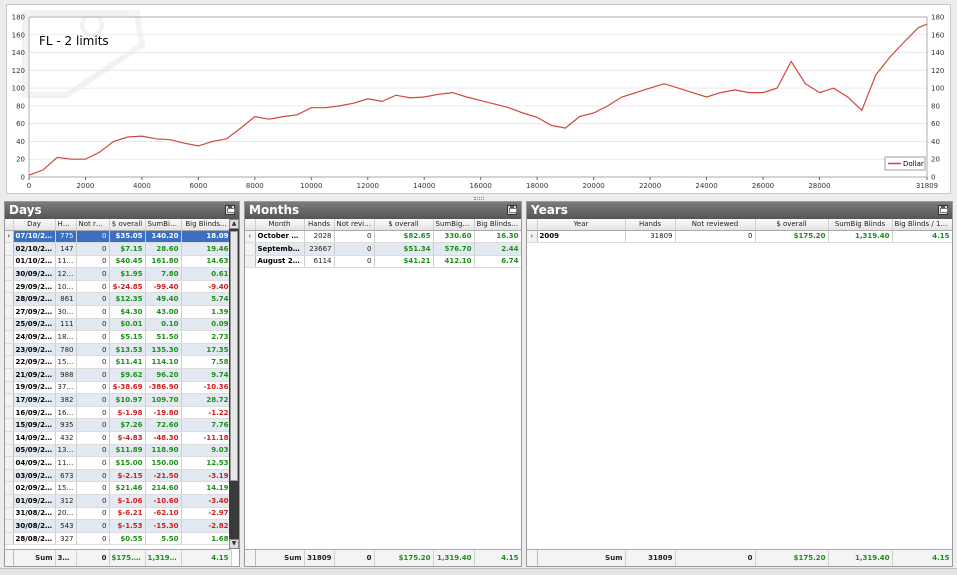 This screenshot has width=957, height=575. I want to click on column-header: Day, so click(34, 225).